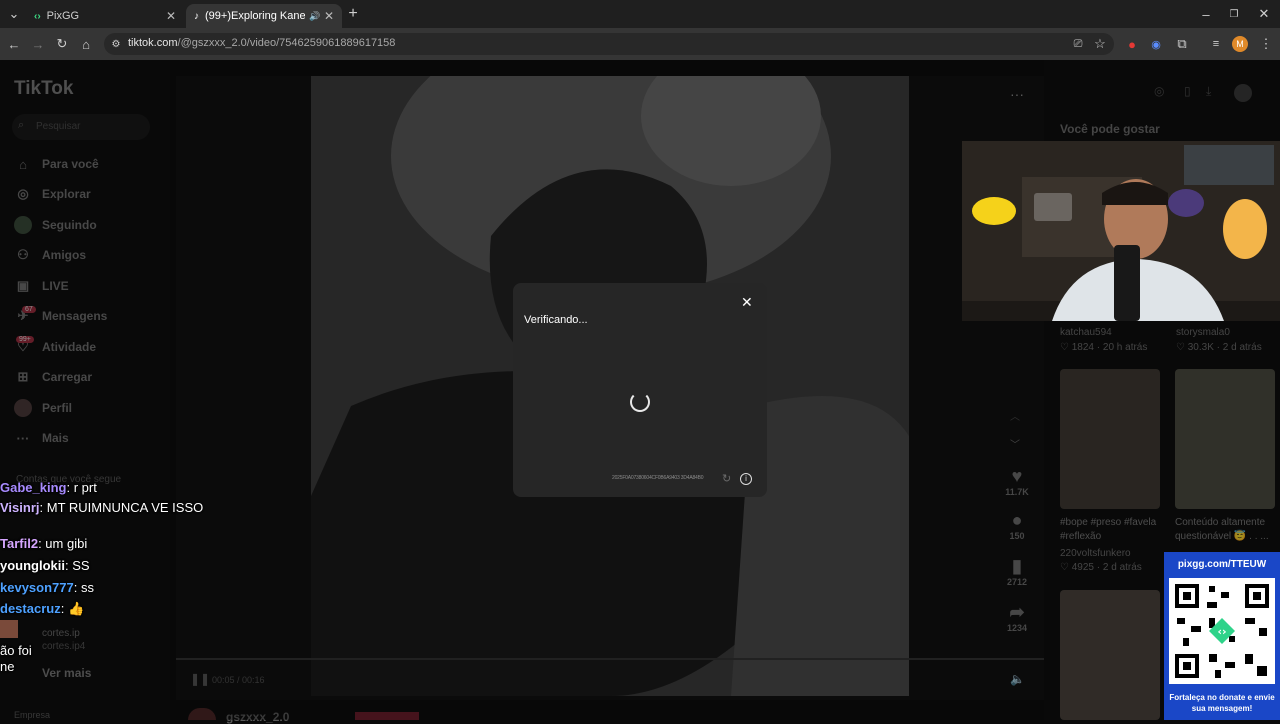 Image resolution: width=1280 pixels, height=724 pixels. Describe the element at coordinates (1222, 564) in the screenshot. I see `donation-url: pixgg.com/TTEUW` at that location.